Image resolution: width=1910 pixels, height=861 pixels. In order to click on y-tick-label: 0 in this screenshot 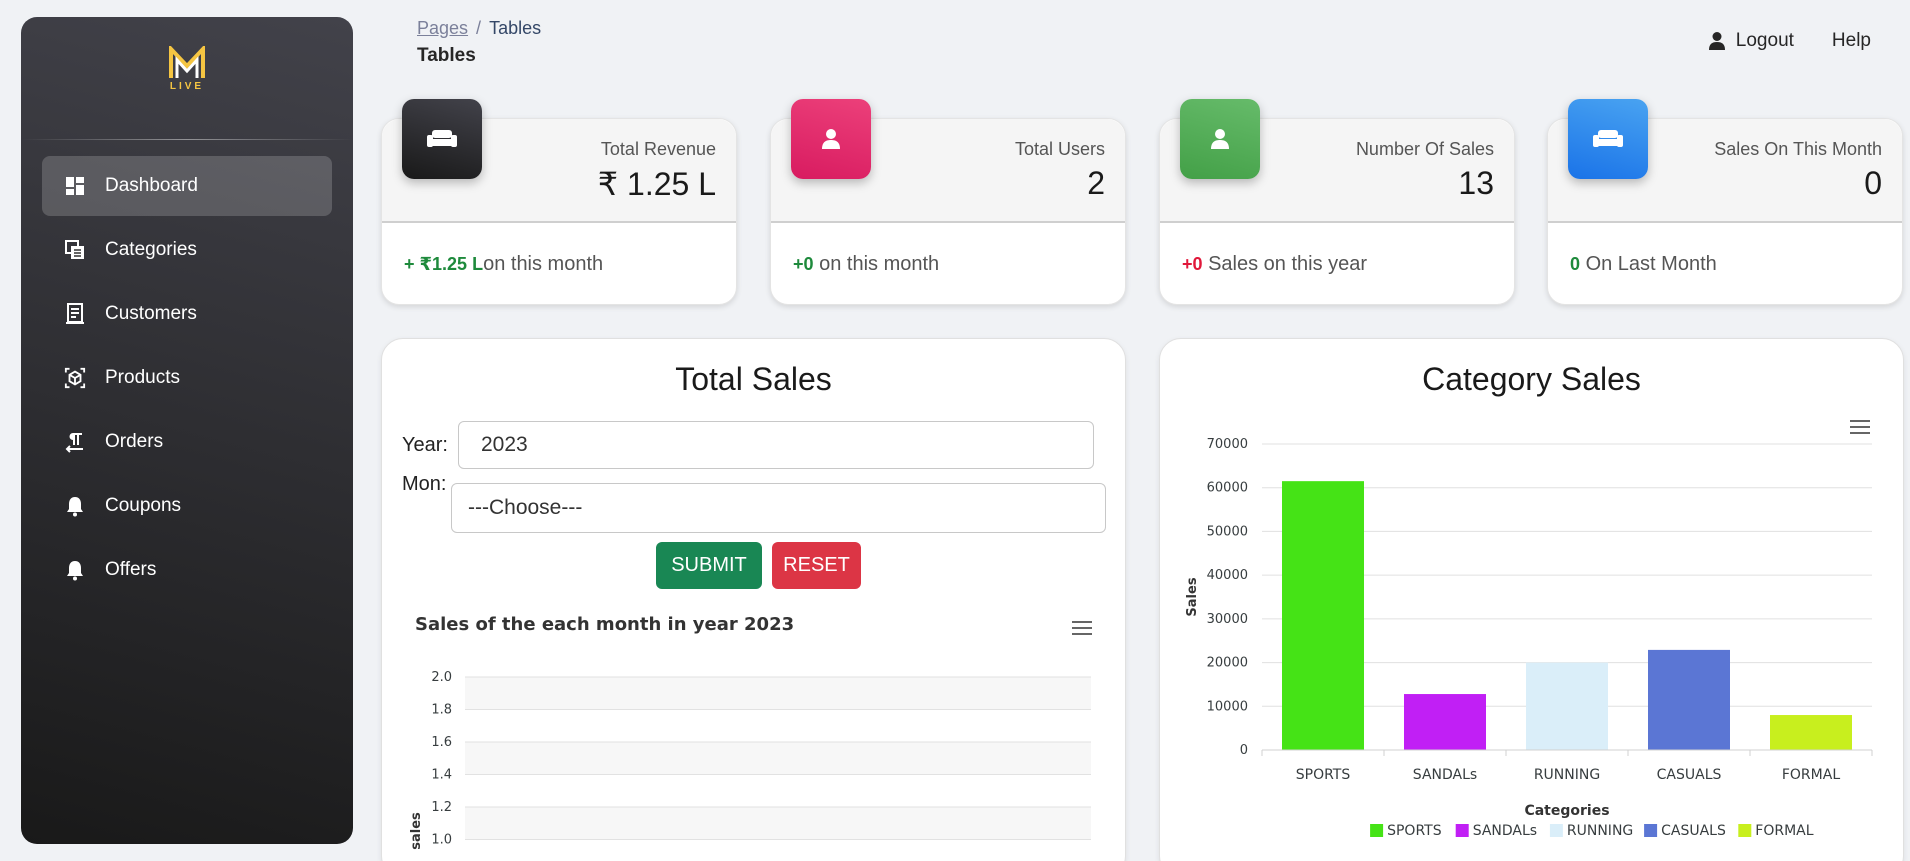, I will do `click(1244, 750)`.